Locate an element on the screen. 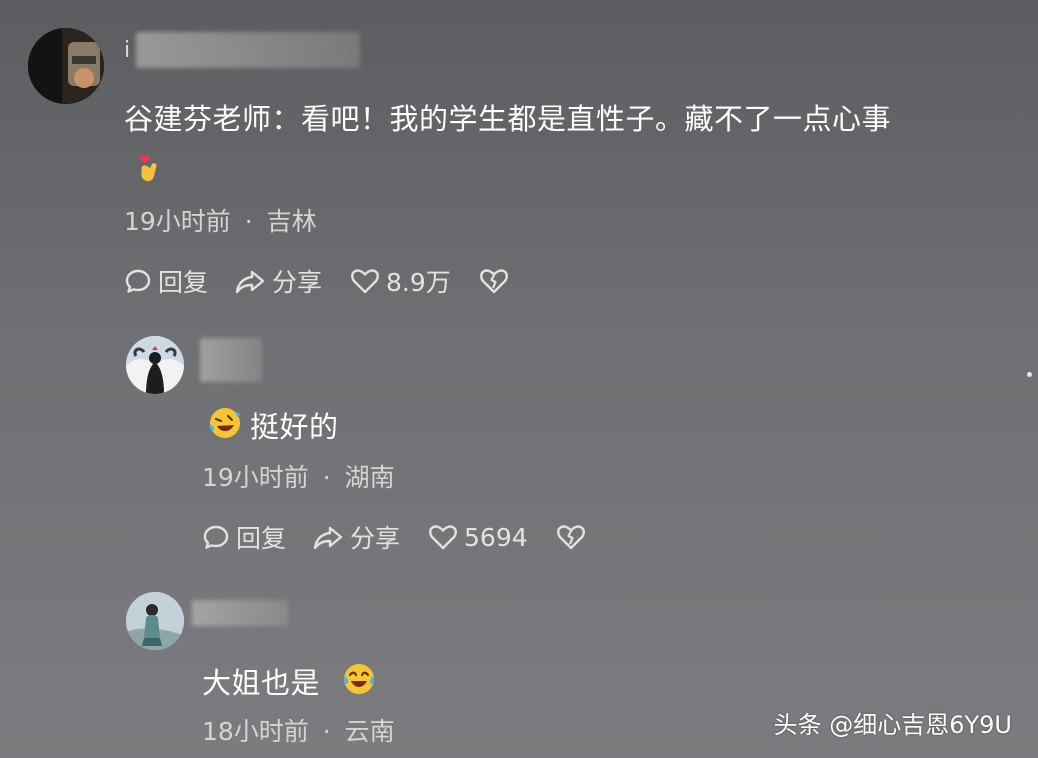 This screenshot has height=758, width=1038. comment-meta: 18小时前 · 云南 is located at coordinates (298, 730).